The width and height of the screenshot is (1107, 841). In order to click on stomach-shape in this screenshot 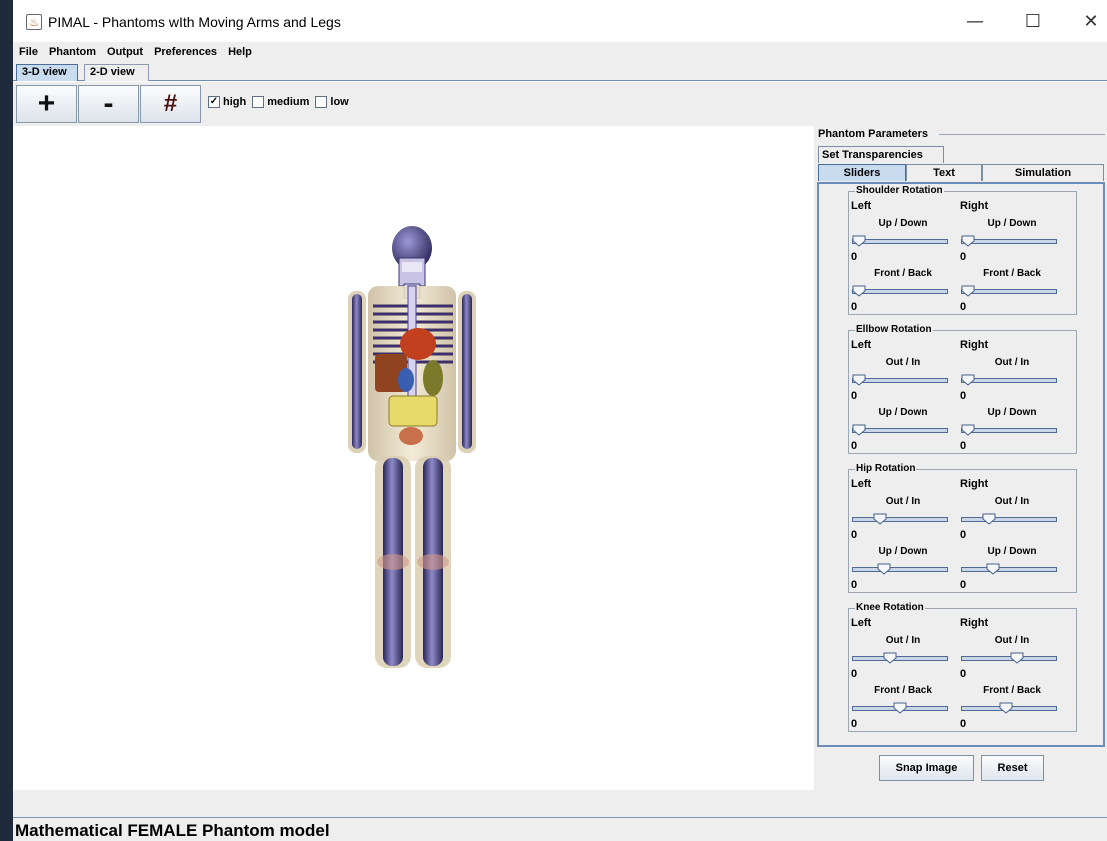, I will do `click(433, 378)`.